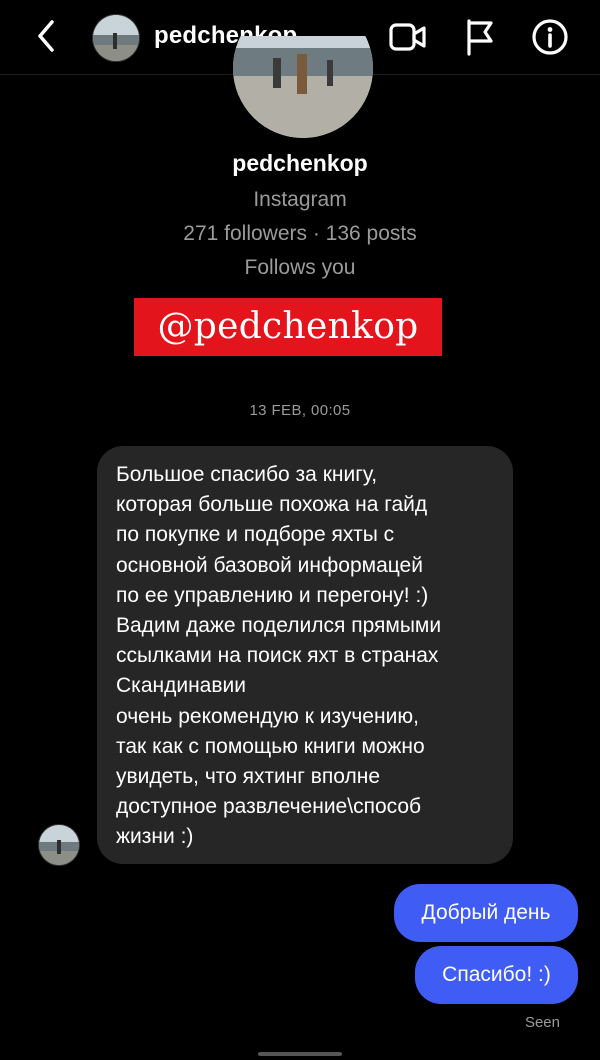 This screenshot has width=600, height=1060. I want to click on video-call-icon, so click(407, 37).